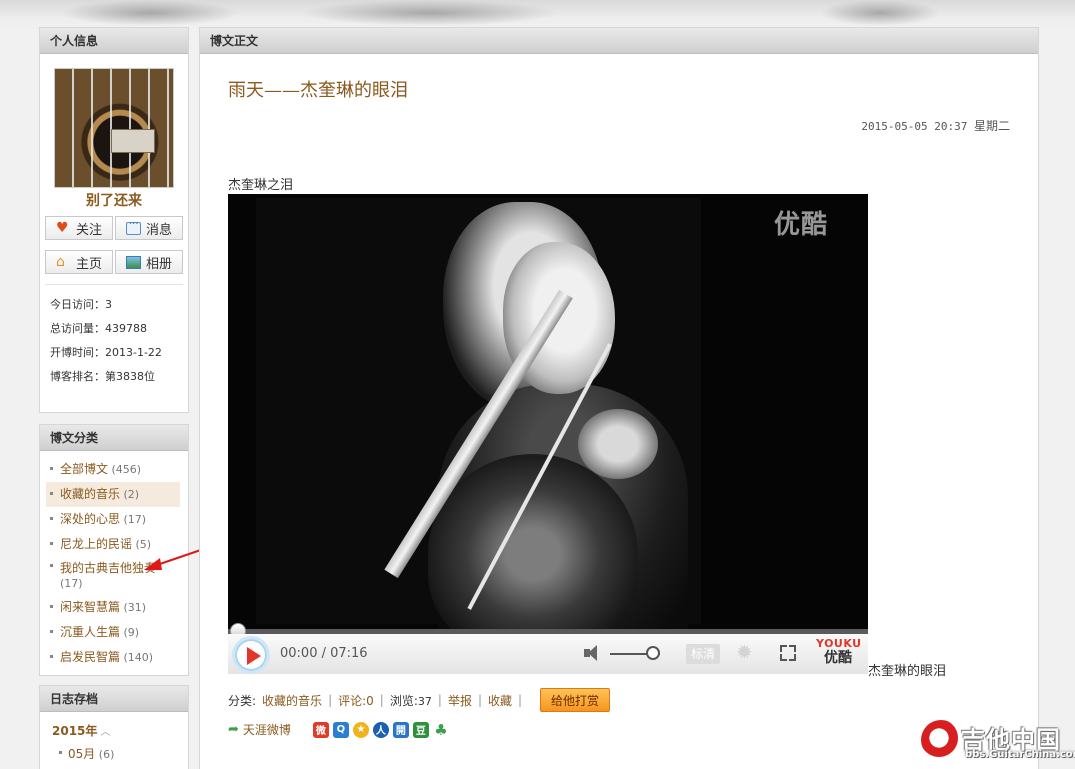  Describe the element at coordinates (114, 438) in the screenshot. I see `categories-panel-title: 博文分类` at that location.